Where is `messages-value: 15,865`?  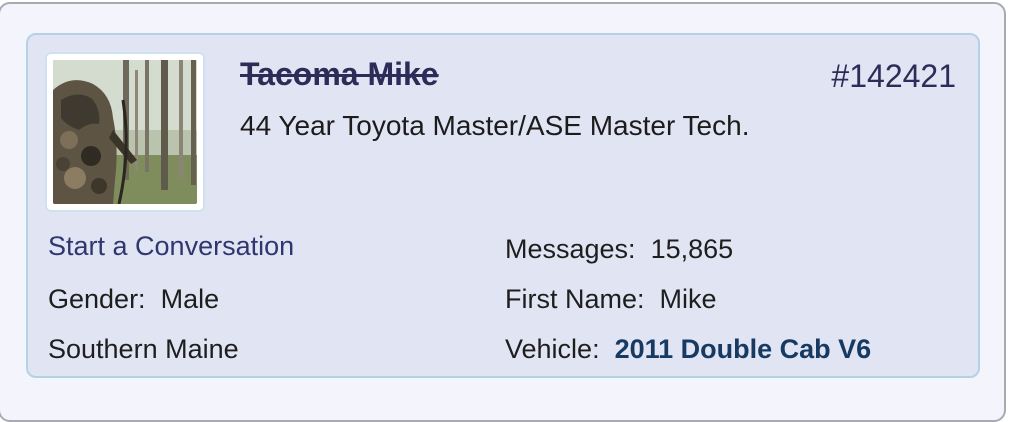 messages-value: 15,865 is located at coordinates (692, 249).